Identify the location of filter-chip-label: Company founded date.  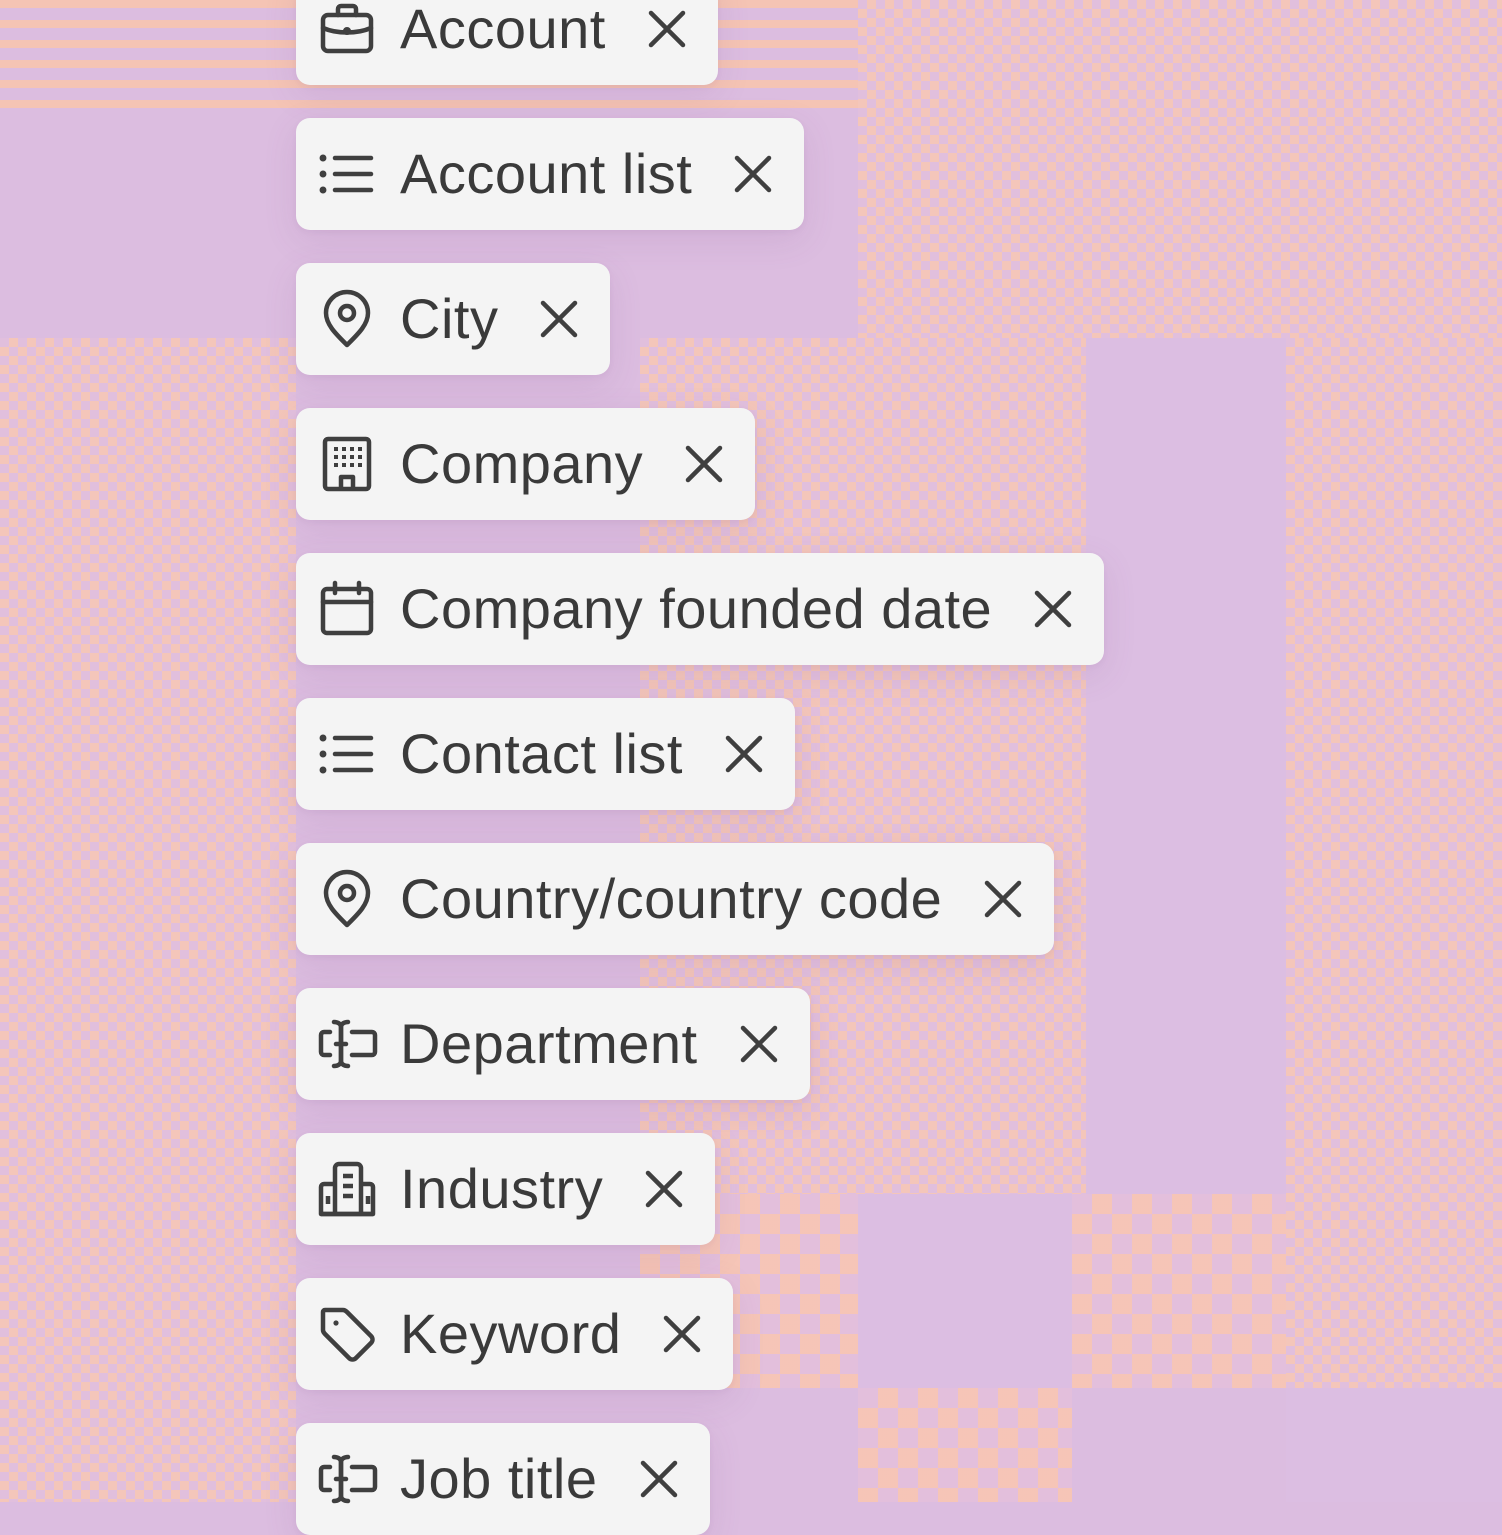
(696, 608).